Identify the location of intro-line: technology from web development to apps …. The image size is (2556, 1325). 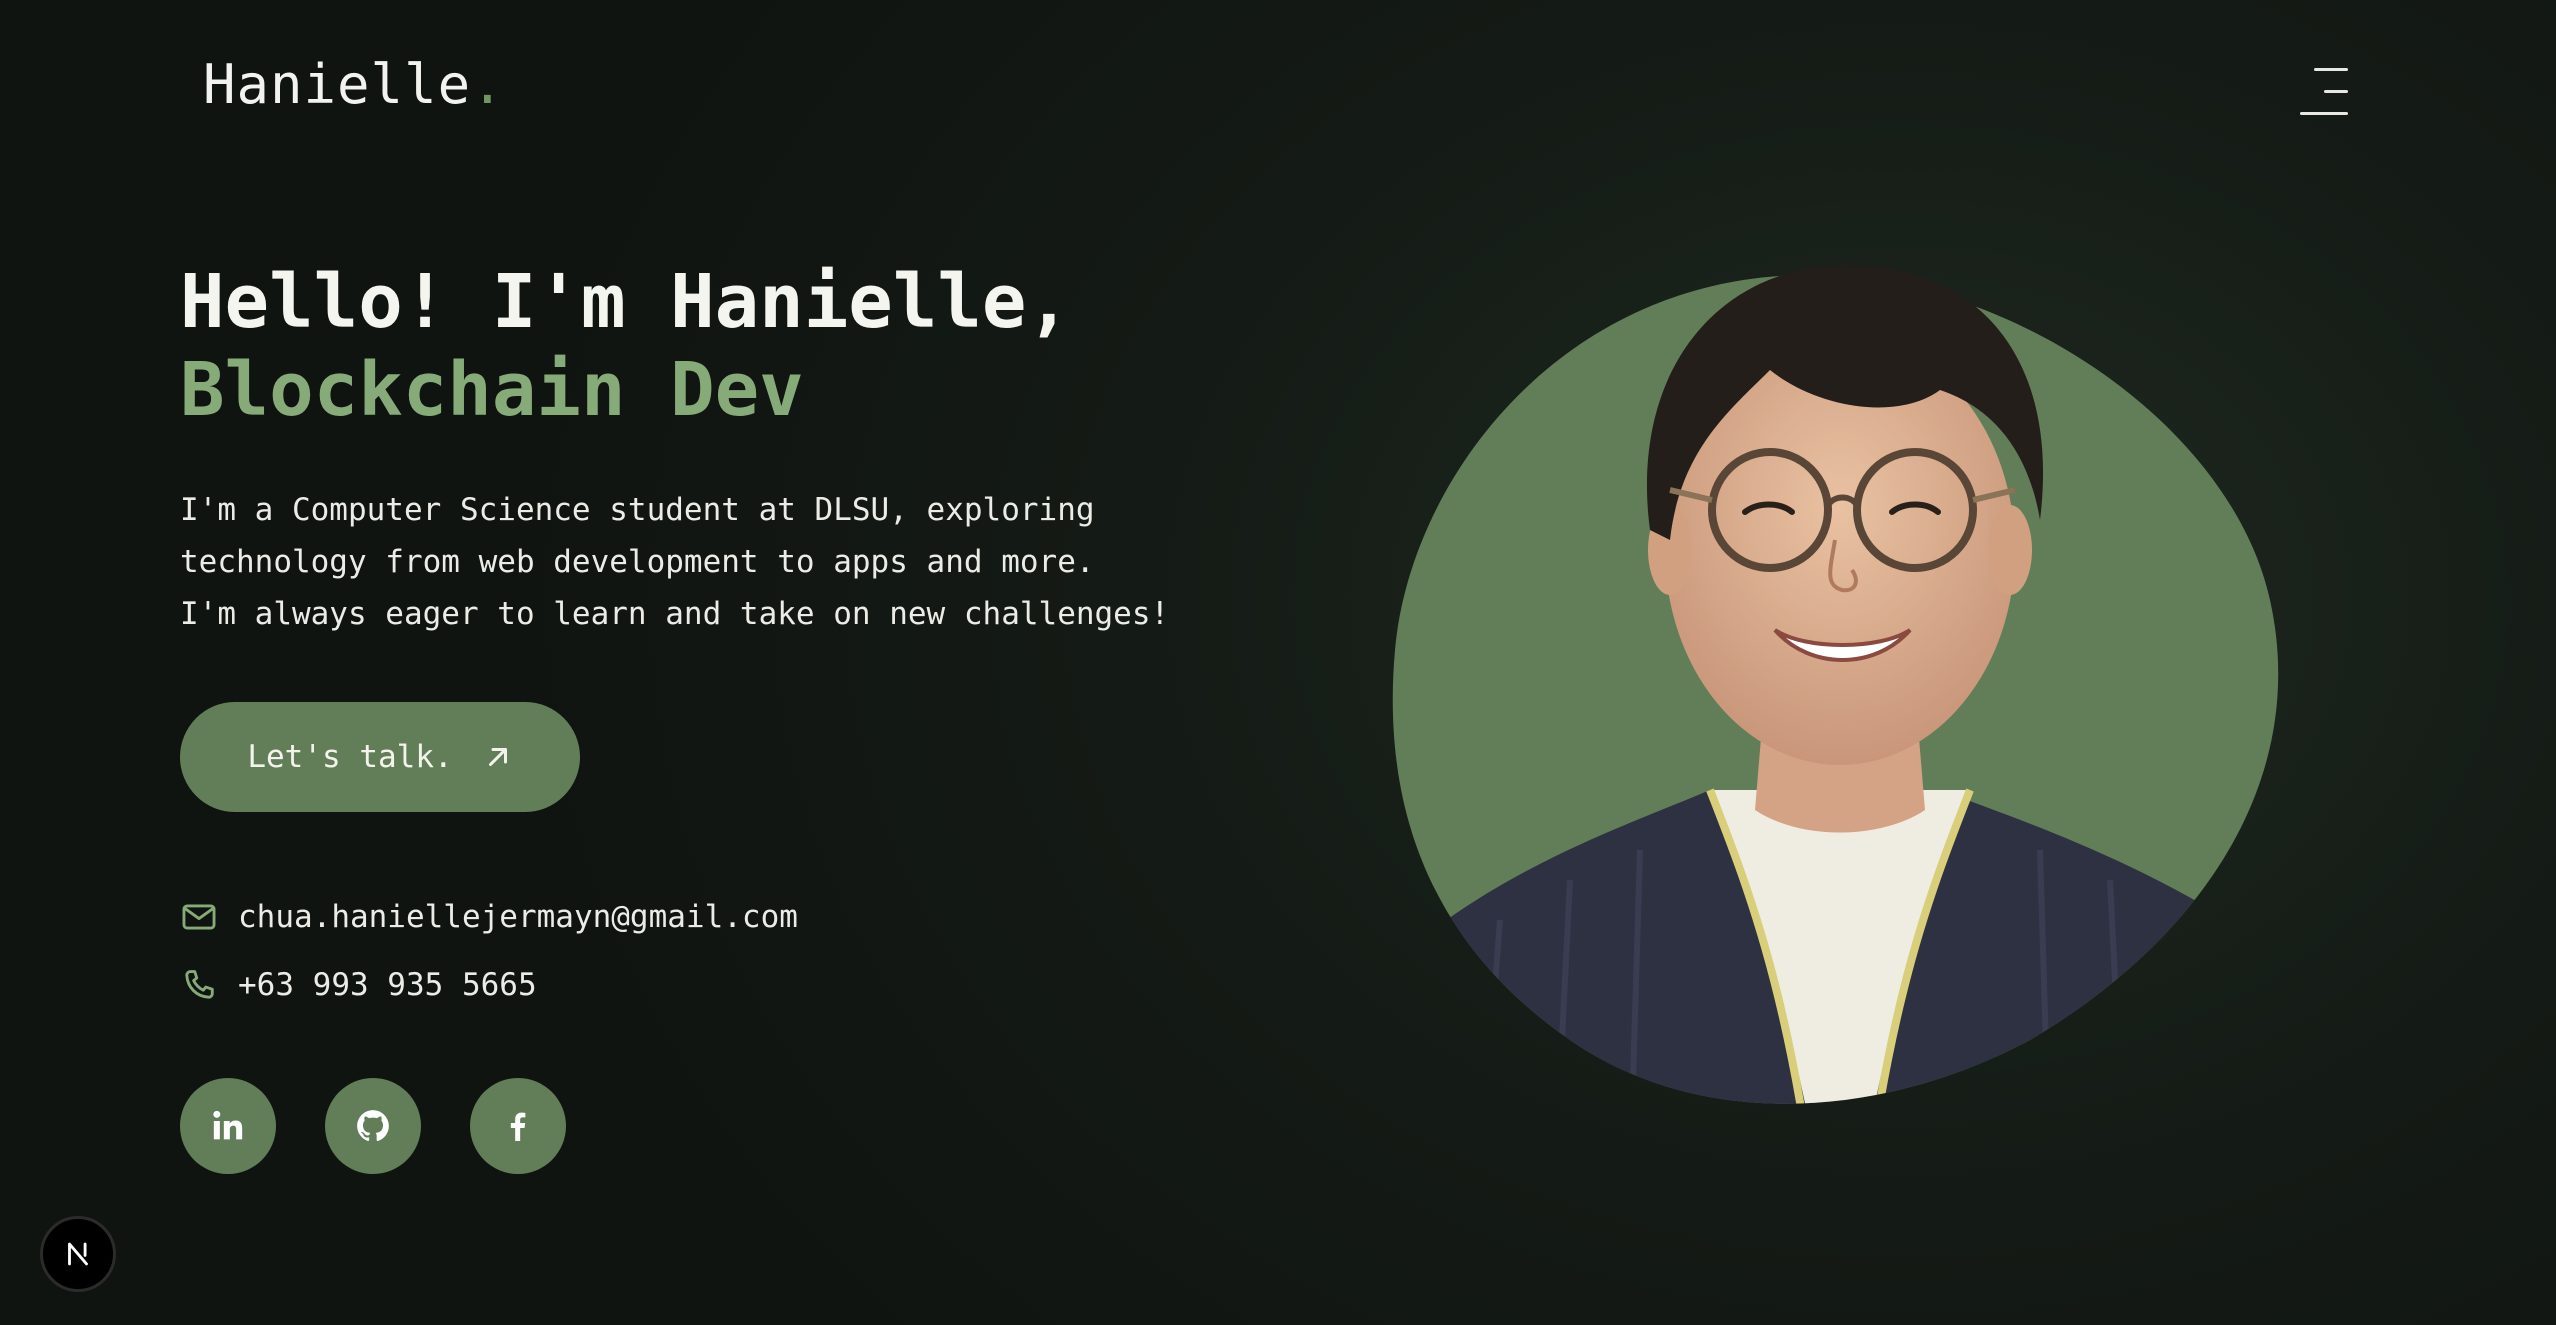
(637, 562).